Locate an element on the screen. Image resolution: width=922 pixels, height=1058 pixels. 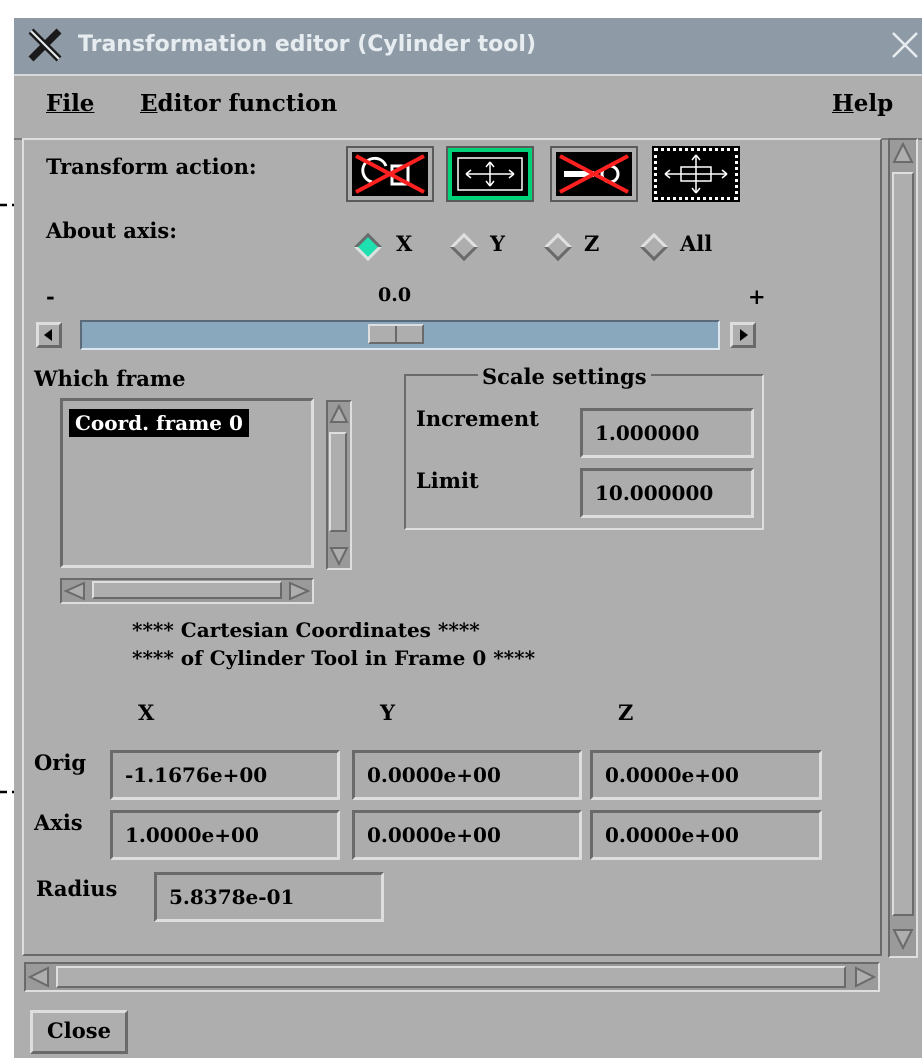
which-frame-label: Which frame is located at coordinates (110, 378).